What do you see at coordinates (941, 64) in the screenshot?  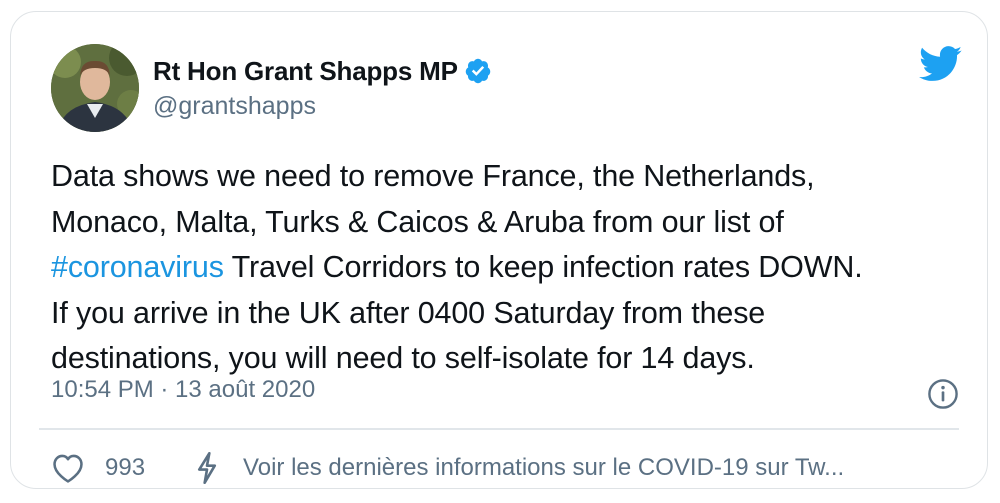 I see `twitter-bird-icon` at bounding box center [941, 64].